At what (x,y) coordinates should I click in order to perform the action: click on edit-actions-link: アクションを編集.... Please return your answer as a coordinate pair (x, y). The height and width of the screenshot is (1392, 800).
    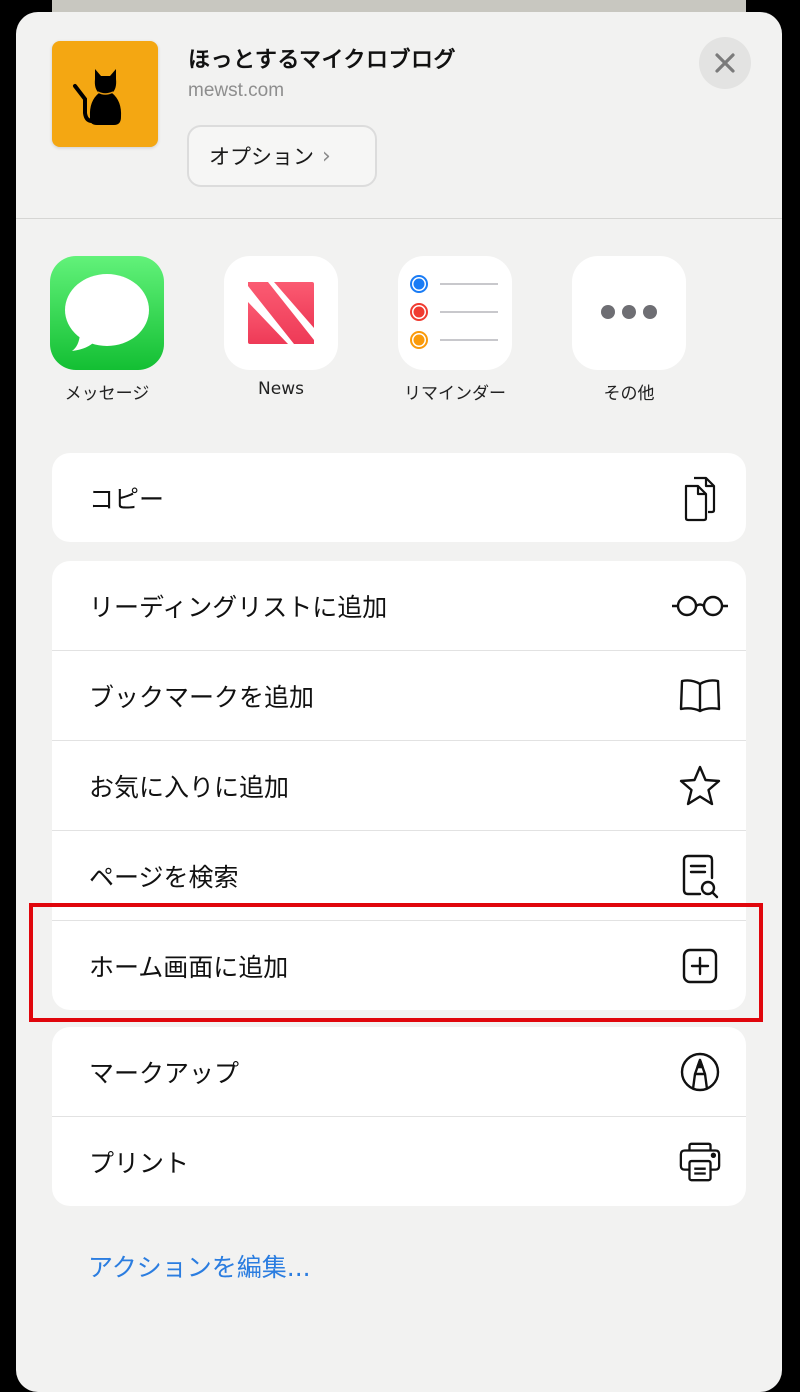
    Looking at the image, I should click on (199, 1266).